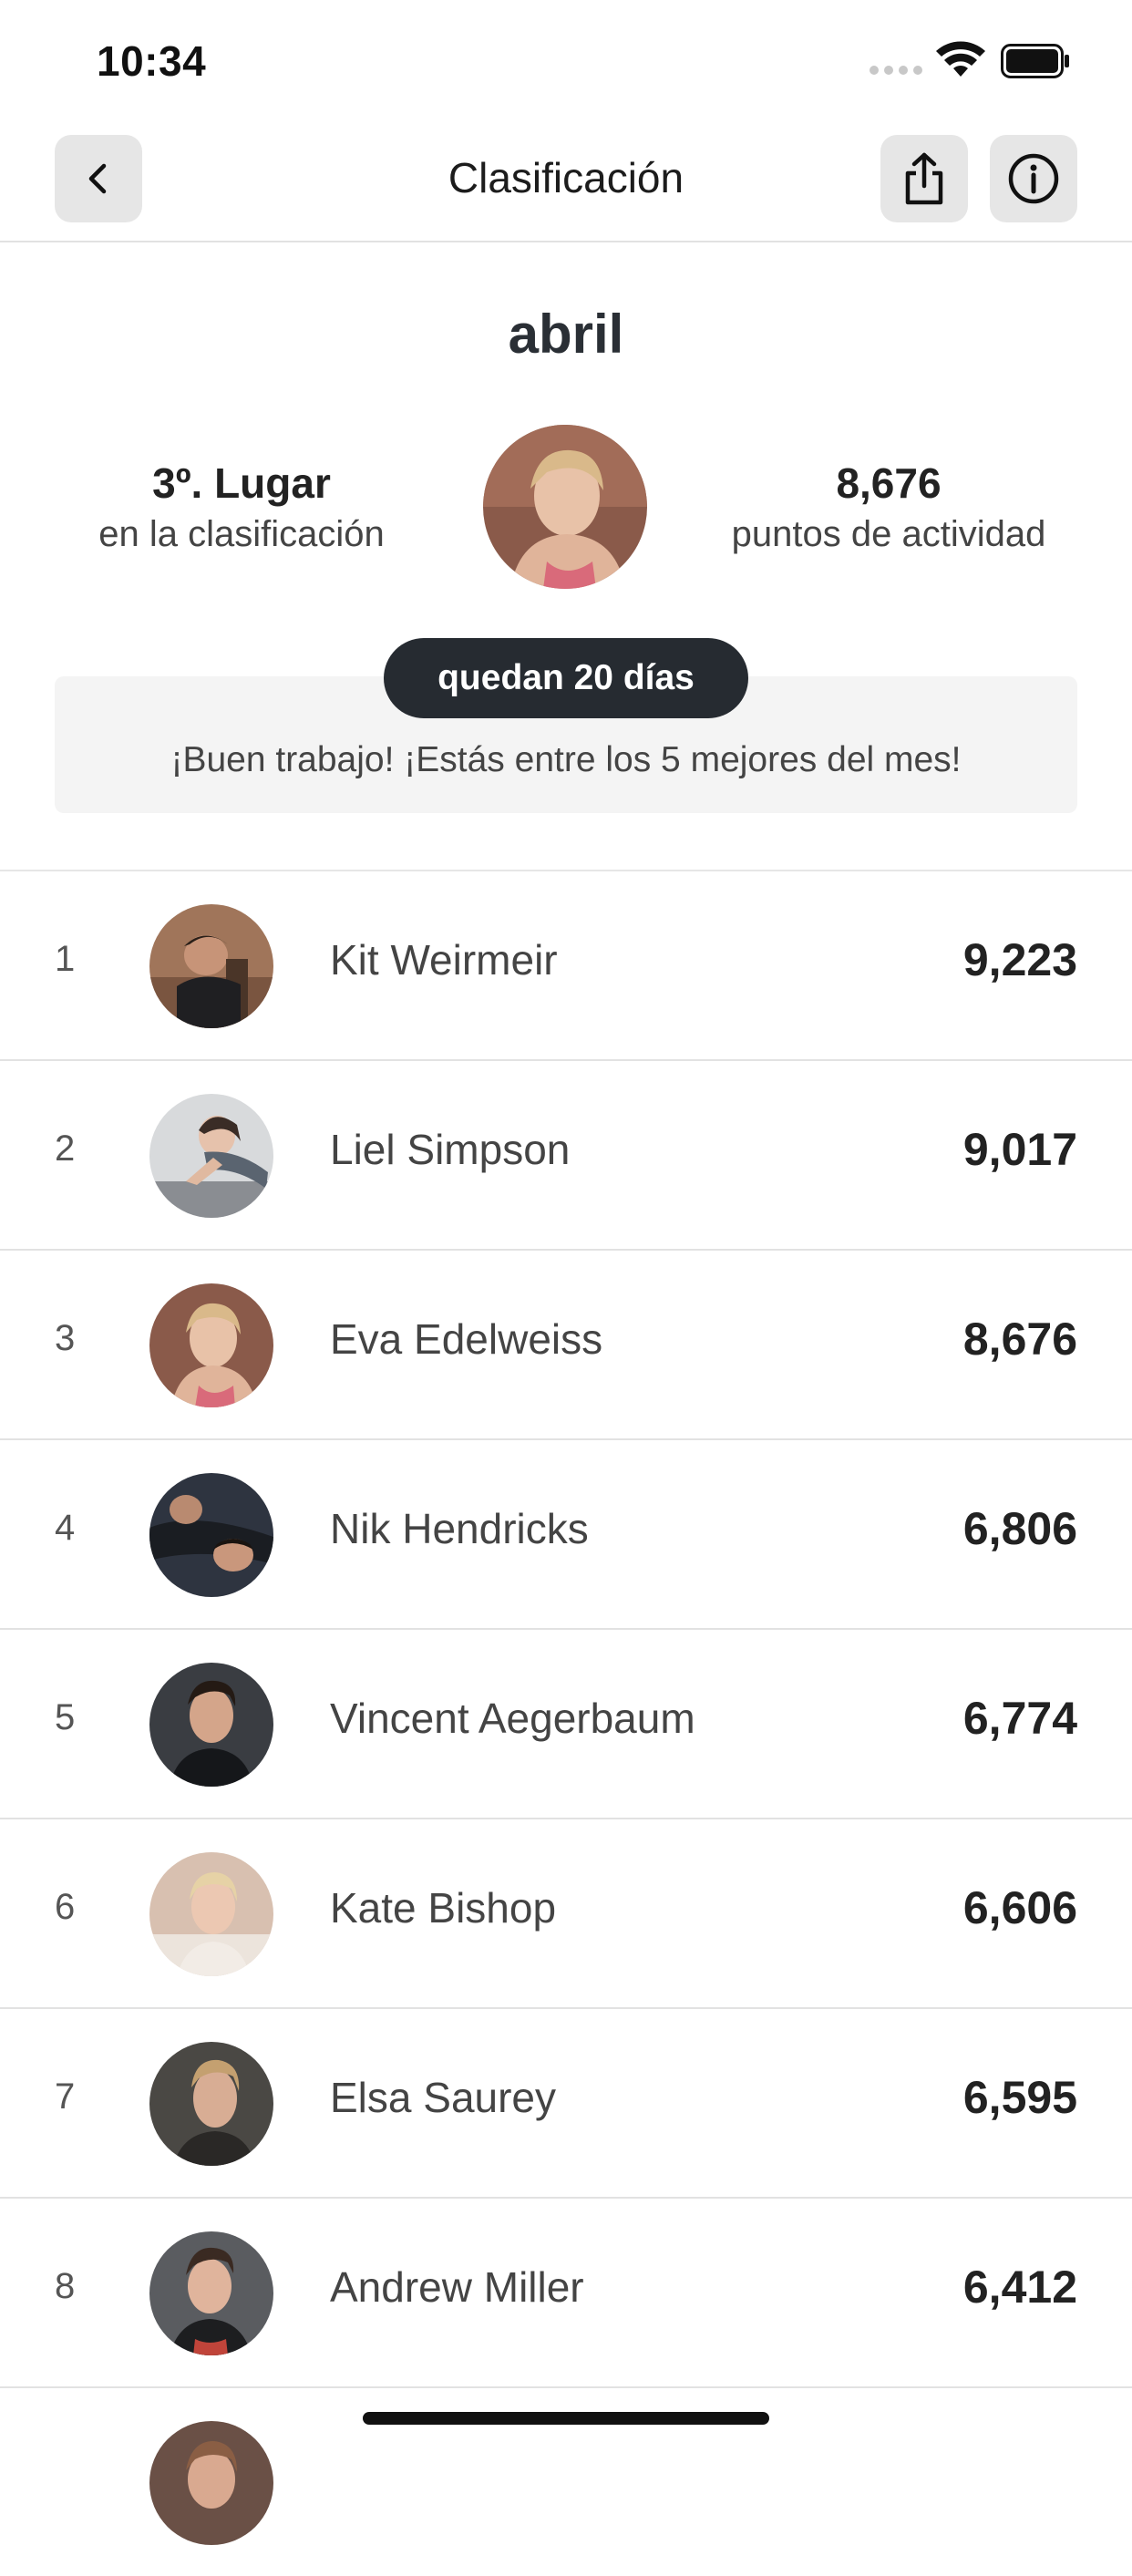 This screenshot has width=1132, height=2576. I want to click on rank-number: 4, so click(66, 1528).